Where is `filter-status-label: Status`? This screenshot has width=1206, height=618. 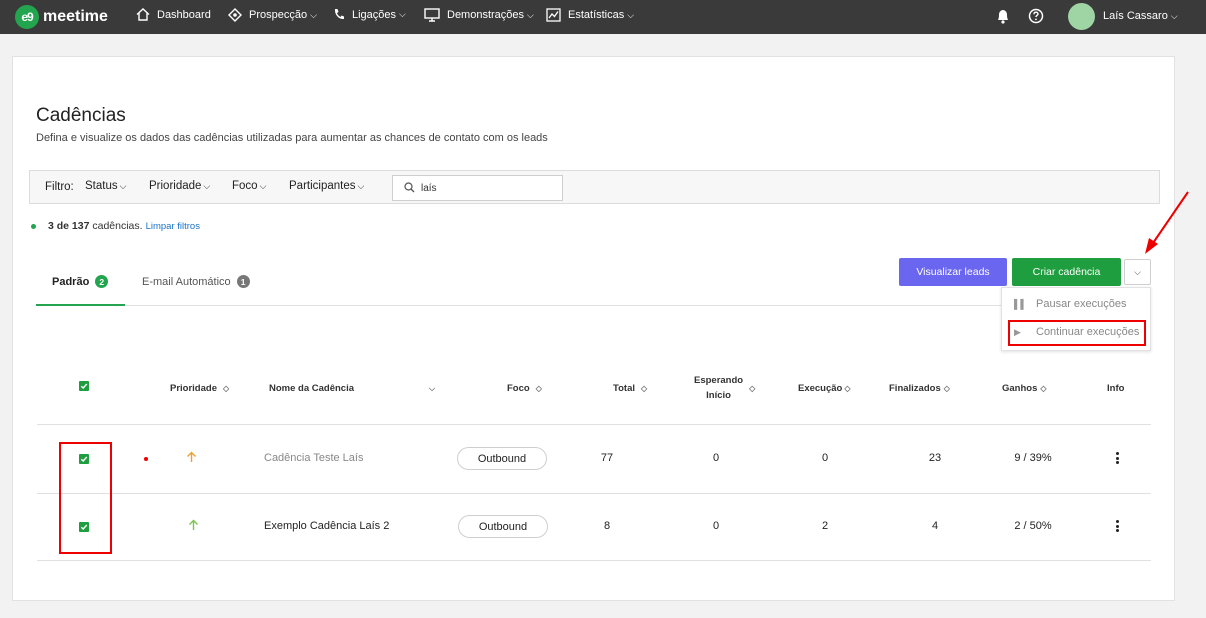
filter-status-label: Status is located at coordinates (101, 186).